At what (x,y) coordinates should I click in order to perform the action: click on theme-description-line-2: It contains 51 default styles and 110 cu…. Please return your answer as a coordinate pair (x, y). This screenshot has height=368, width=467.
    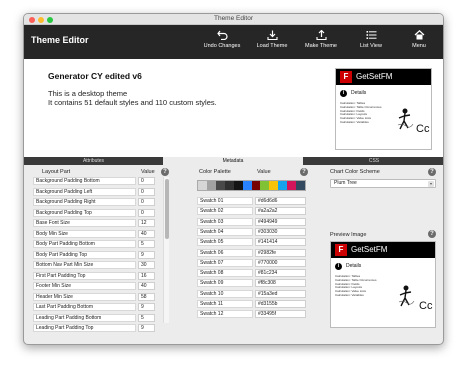
    Looking at the image, I should click on (132, 102).